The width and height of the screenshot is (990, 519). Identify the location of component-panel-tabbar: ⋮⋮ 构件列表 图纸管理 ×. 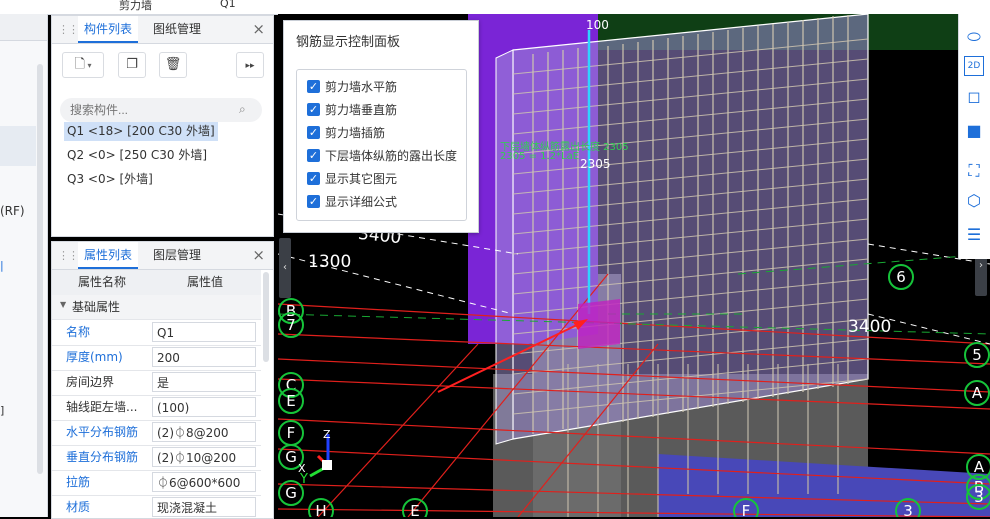
(162, 30).